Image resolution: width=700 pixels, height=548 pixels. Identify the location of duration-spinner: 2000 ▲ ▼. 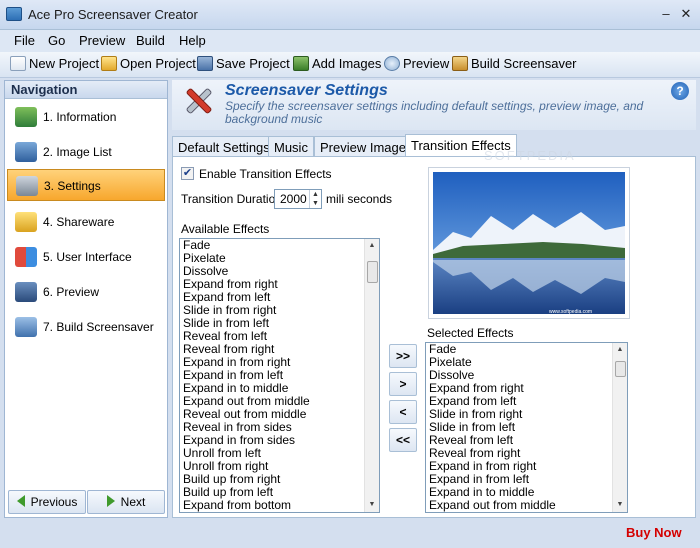
(298, 199).